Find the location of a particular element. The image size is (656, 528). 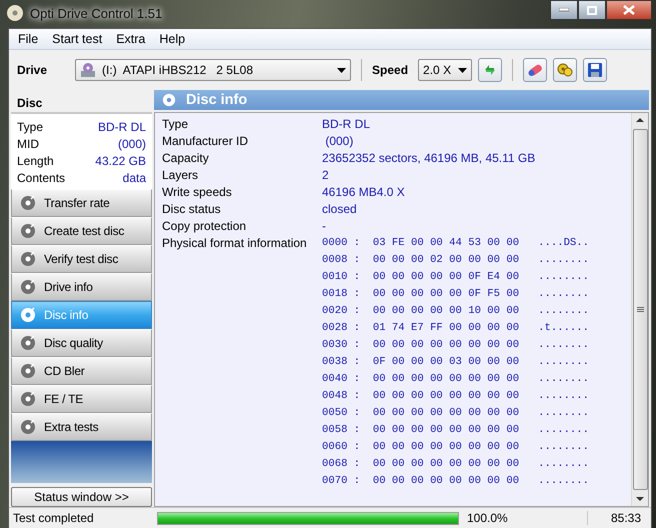

minimize-button is located at coordinates (564, 10).